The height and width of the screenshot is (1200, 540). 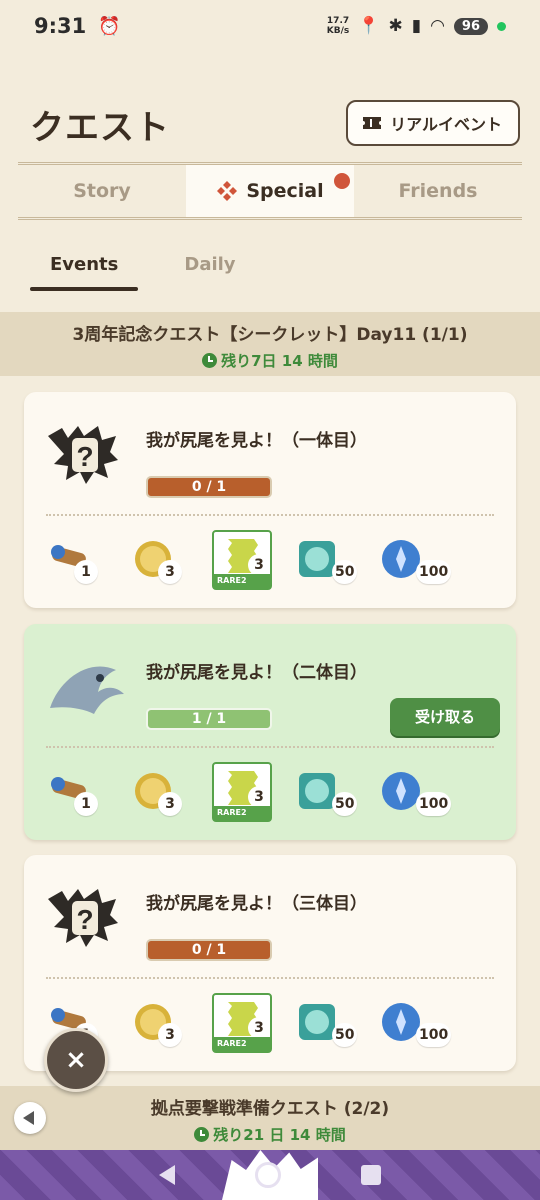 I want to click on nav-back-icon, so click(x=167, y=1175).